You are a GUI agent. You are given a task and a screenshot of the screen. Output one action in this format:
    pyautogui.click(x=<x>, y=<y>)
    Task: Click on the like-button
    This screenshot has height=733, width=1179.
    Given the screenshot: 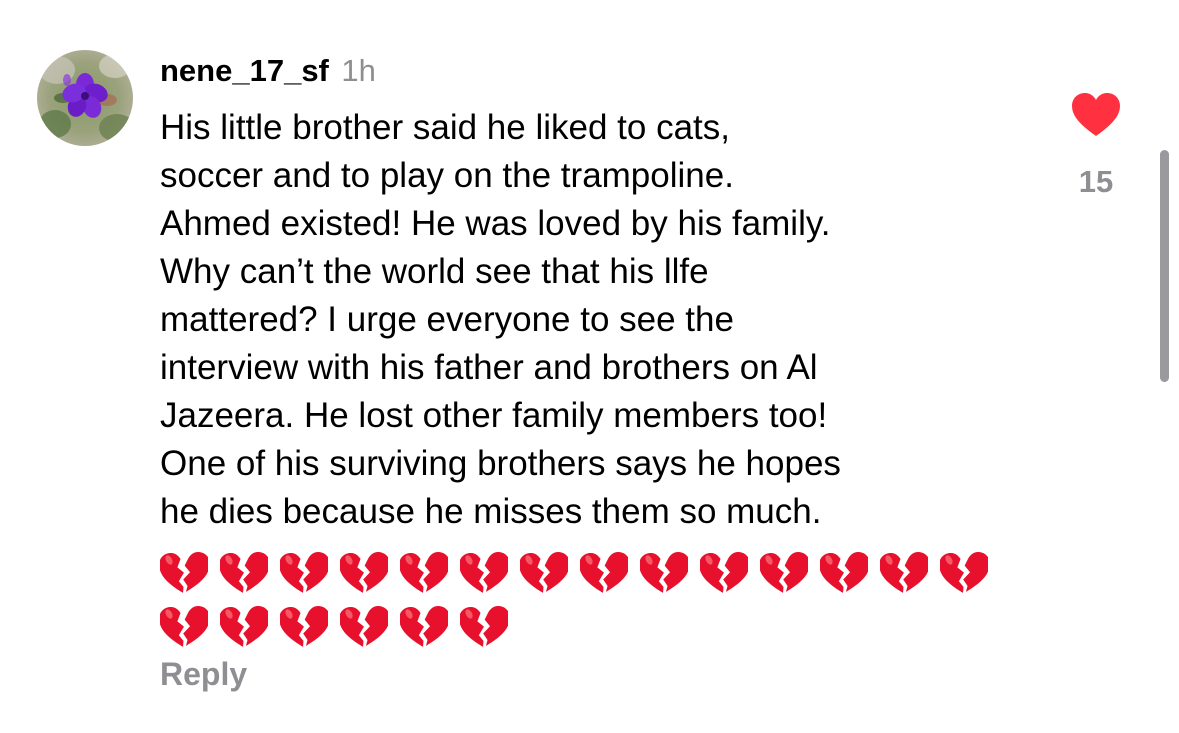 What is the action you would take?
    pyautogui.click(x=1096, y=115)
    